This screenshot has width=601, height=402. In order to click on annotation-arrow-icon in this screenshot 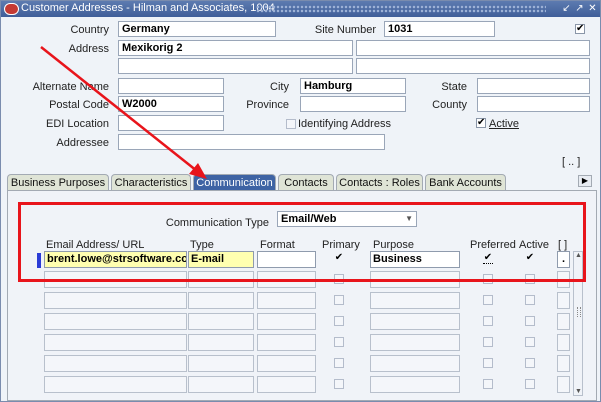, I will do `click(123, 112)`.